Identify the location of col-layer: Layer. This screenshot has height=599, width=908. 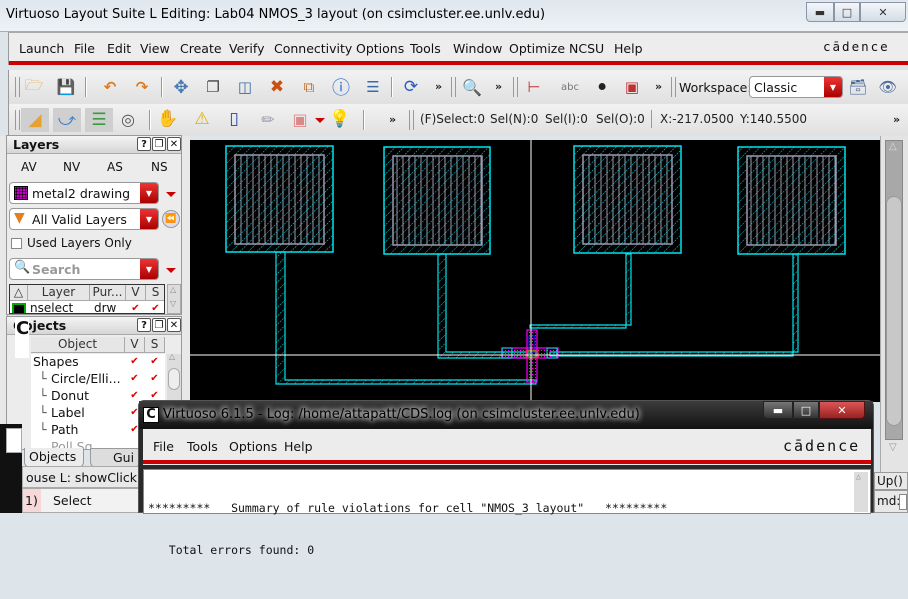
(59, 293).